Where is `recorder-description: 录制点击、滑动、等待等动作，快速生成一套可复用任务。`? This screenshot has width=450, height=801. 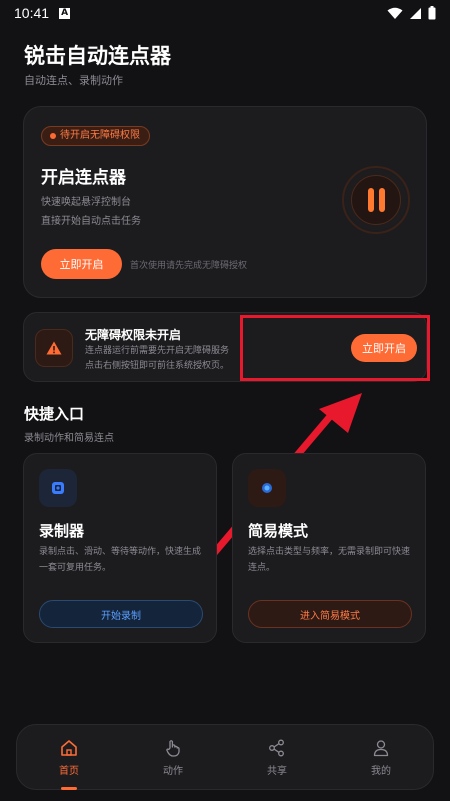
recorder-description: 录制点击、滑动、等待等动作，快速生成一套可复用任务。 is located at coordinates (120, 560).